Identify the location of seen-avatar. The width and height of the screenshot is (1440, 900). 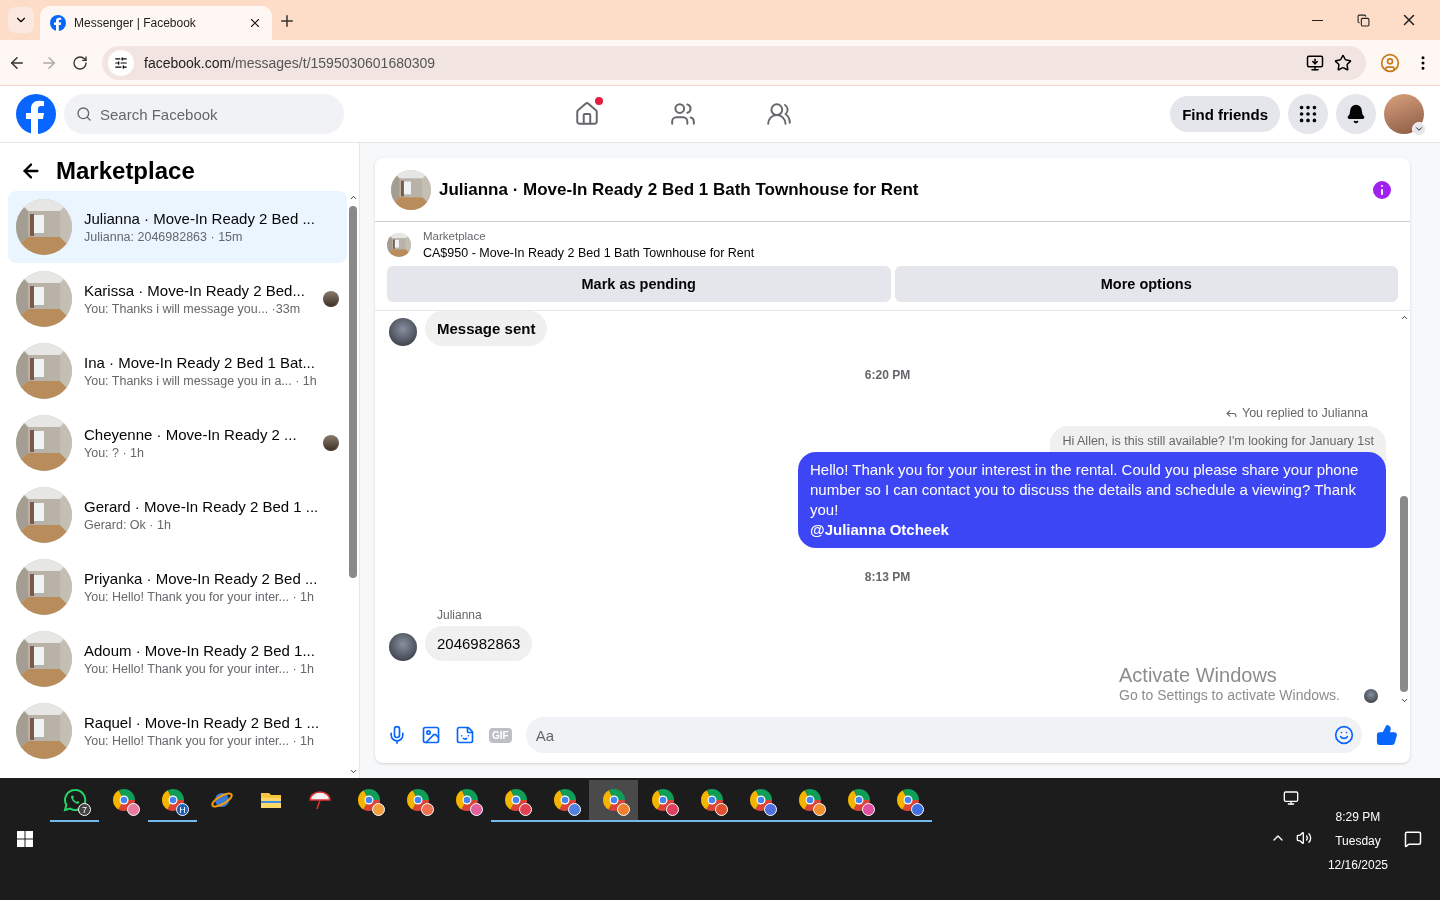
(1371, 696).